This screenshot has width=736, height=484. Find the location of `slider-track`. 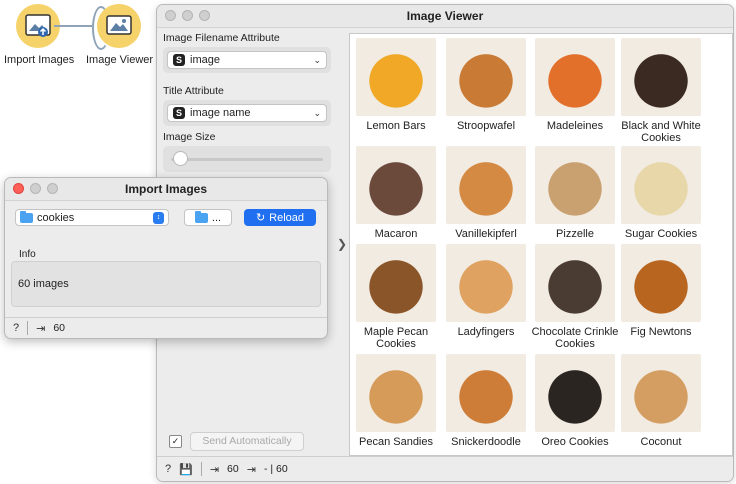

slider-track is located at coordinates (247, 159).